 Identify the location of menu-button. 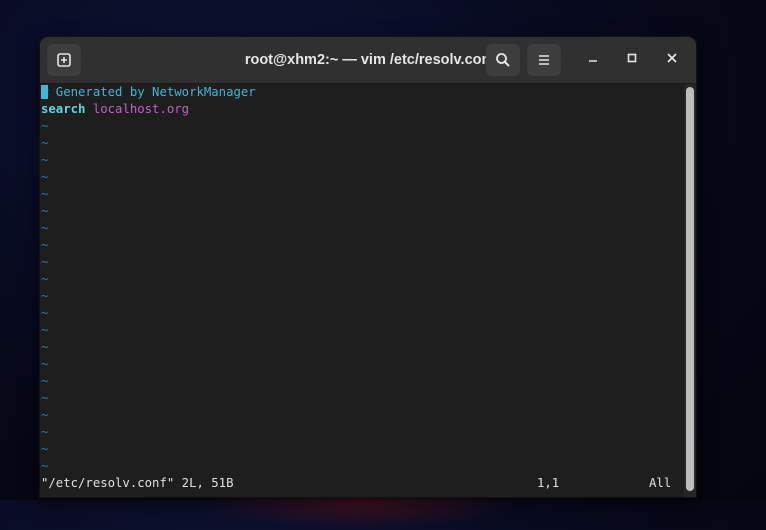
(544, 60).